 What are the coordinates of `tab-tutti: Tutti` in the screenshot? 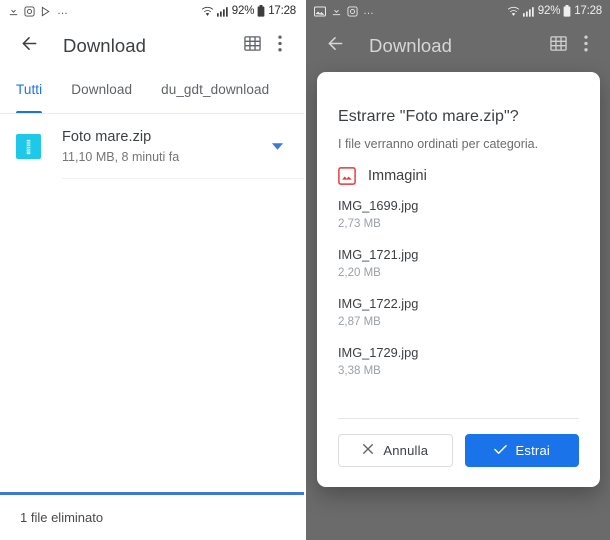 It's located at (29, 92).